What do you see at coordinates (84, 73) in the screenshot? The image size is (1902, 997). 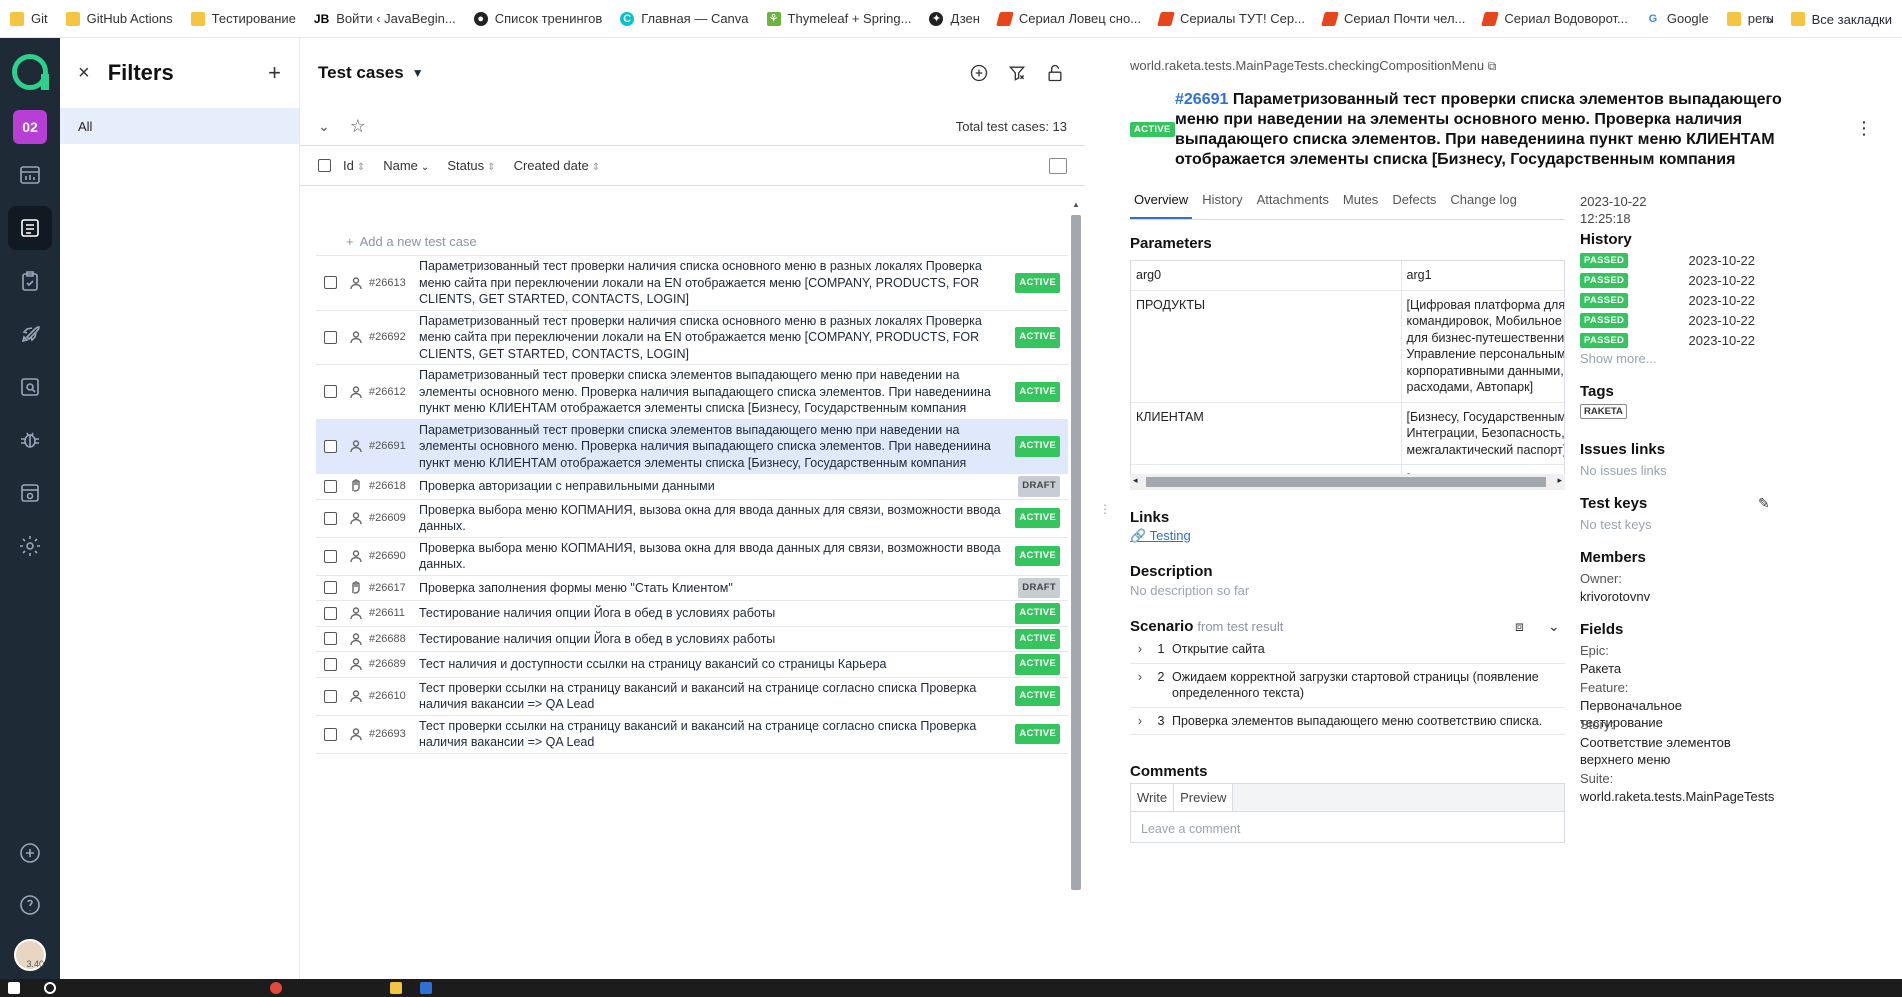 I see `close-filters-button: ×` at bounding box center [84, 73].